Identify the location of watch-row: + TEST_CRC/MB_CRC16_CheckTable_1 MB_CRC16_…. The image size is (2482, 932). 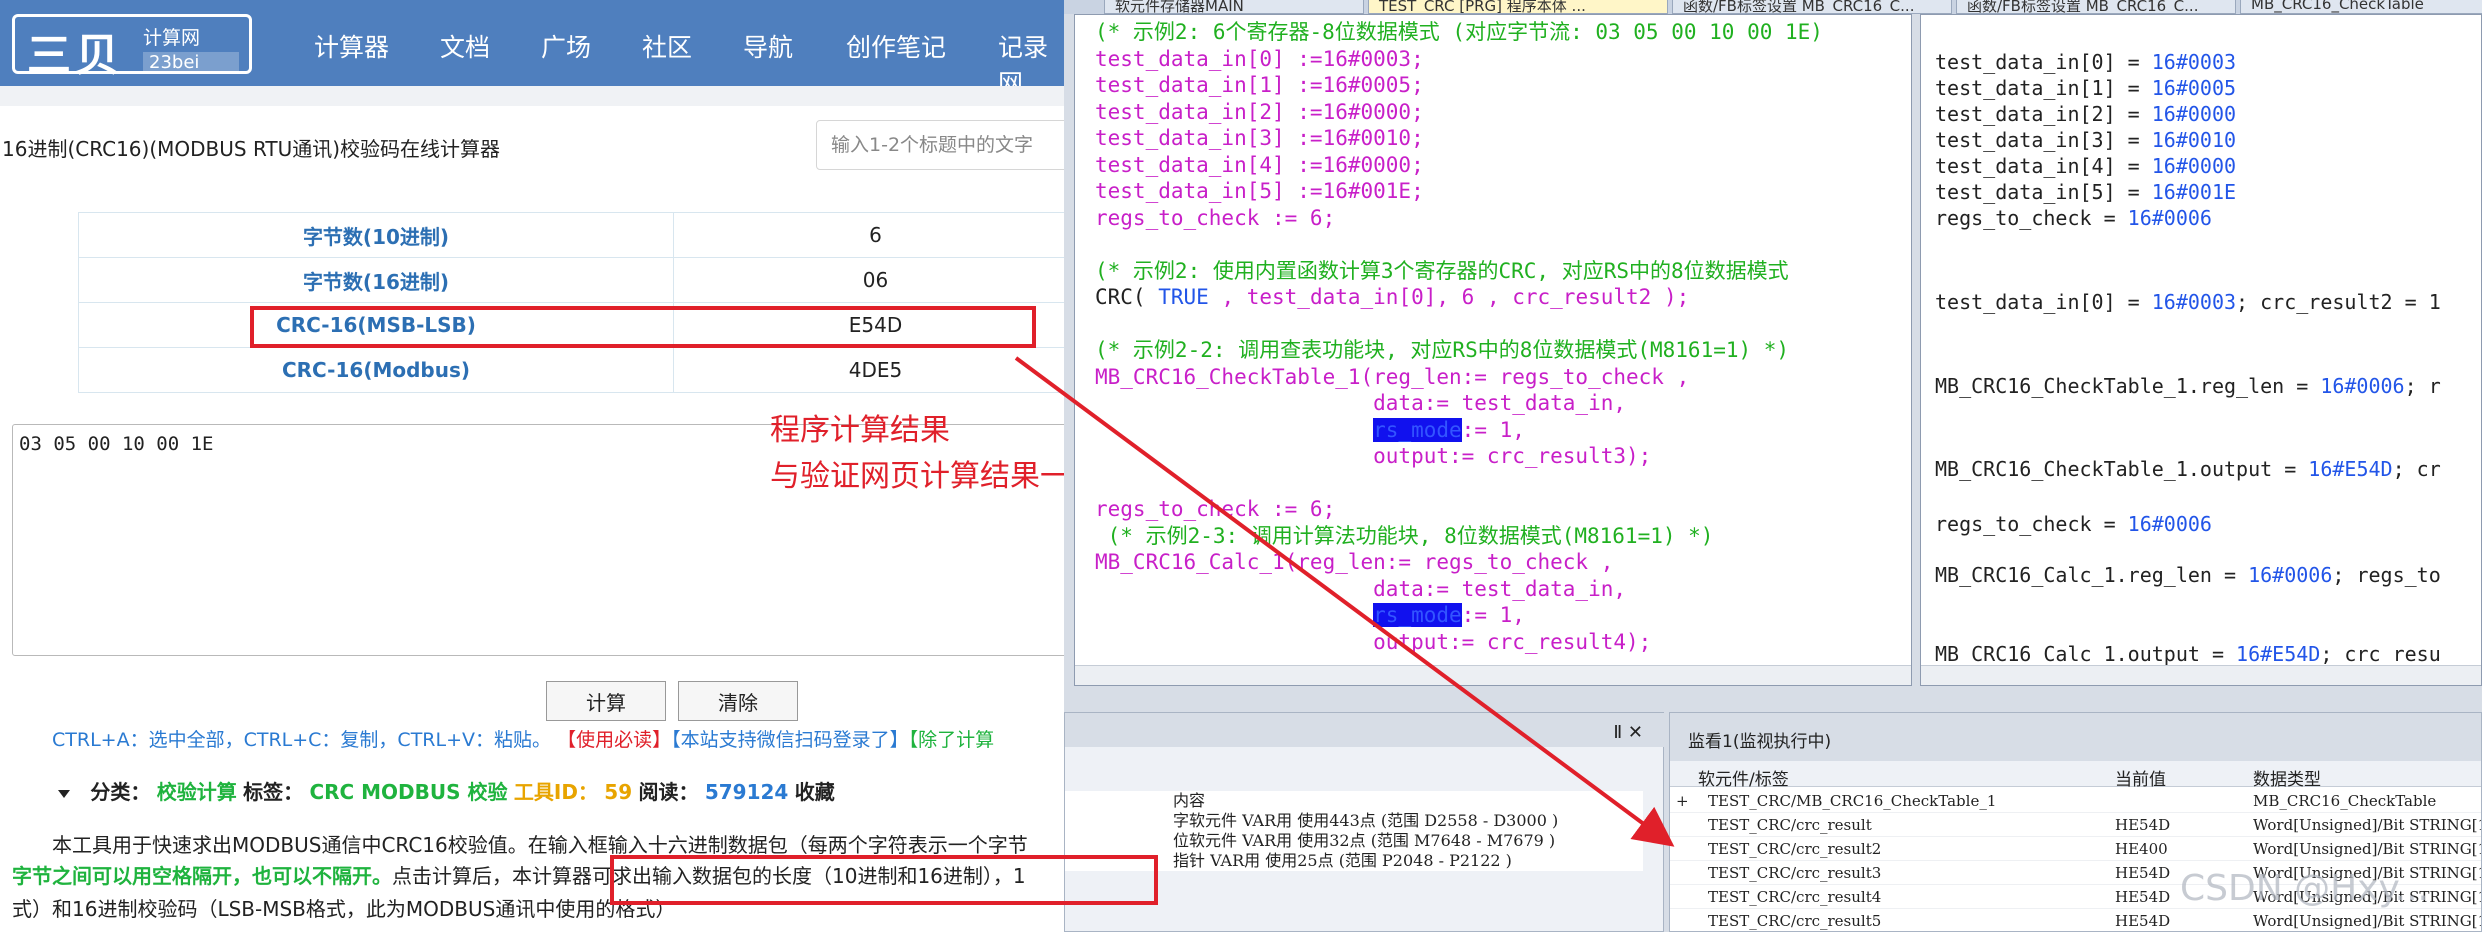
(2075, 801).